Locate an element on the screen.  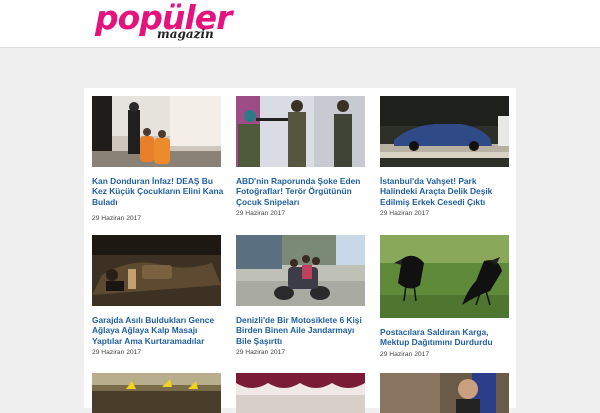
snipers-photo is located at coordinates (300, 131).